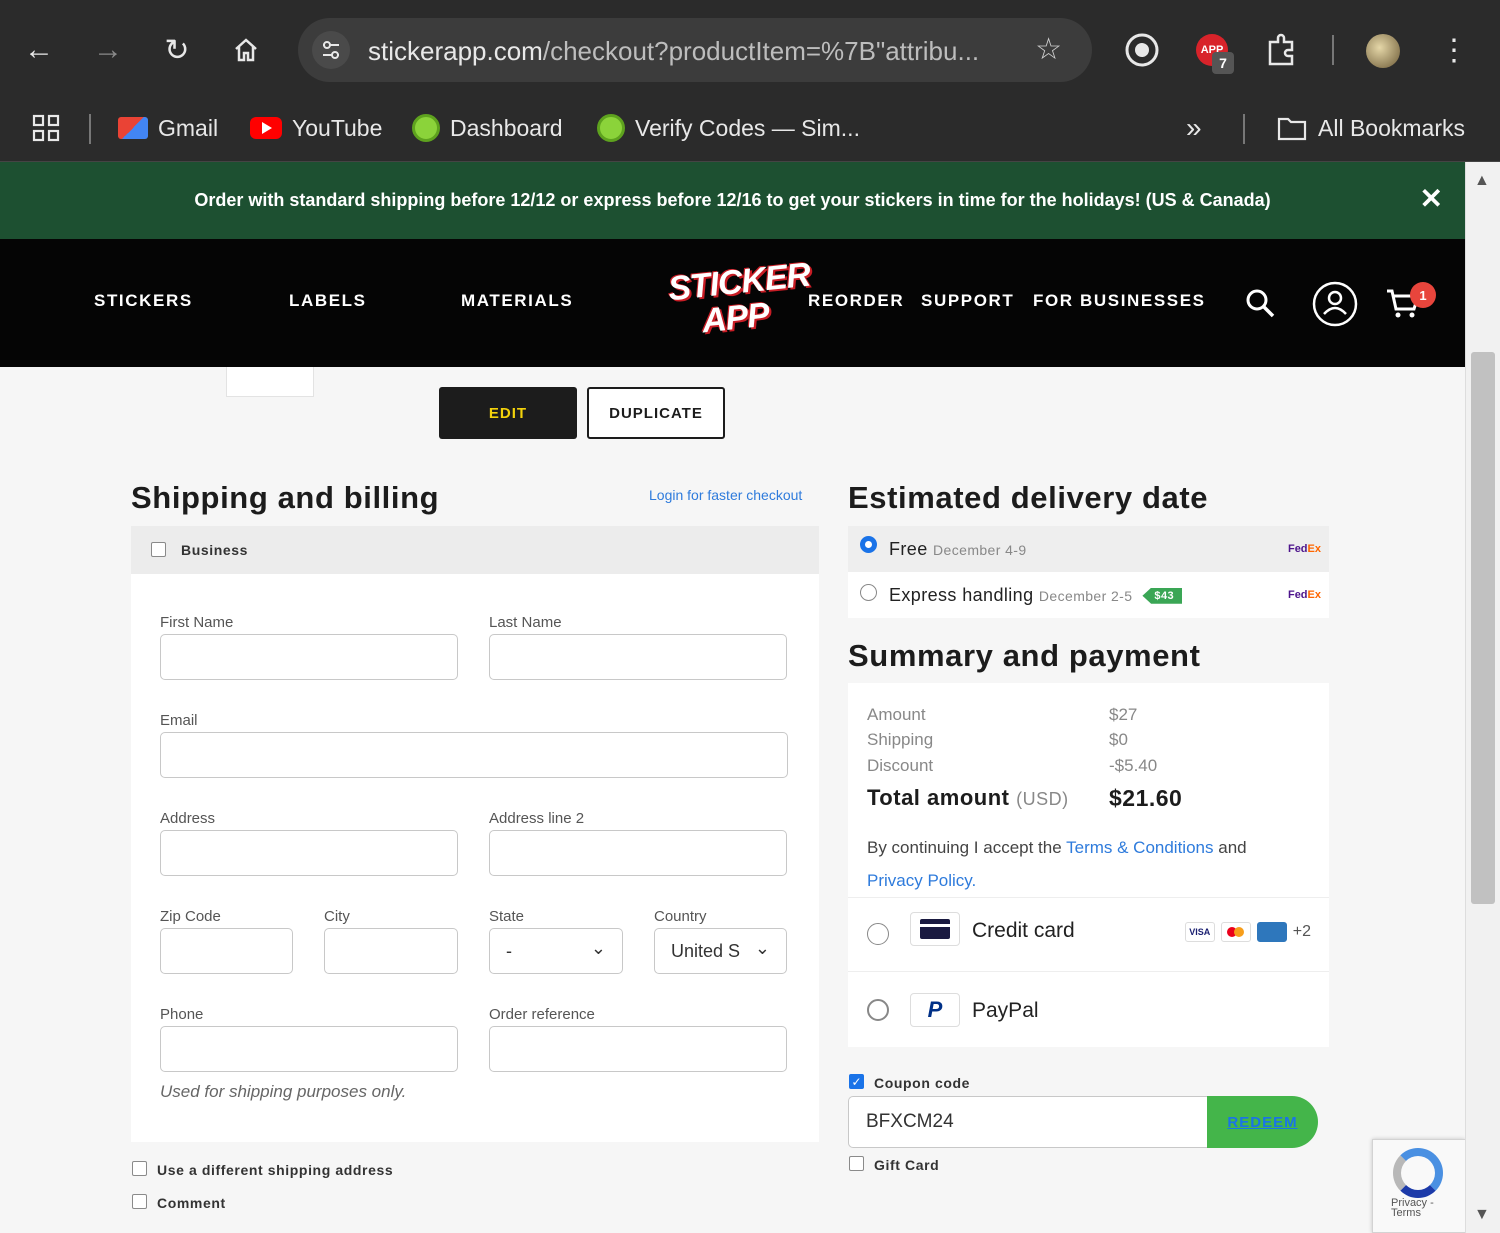  I want to click on comment-label: Comment, so click(191, 1203).